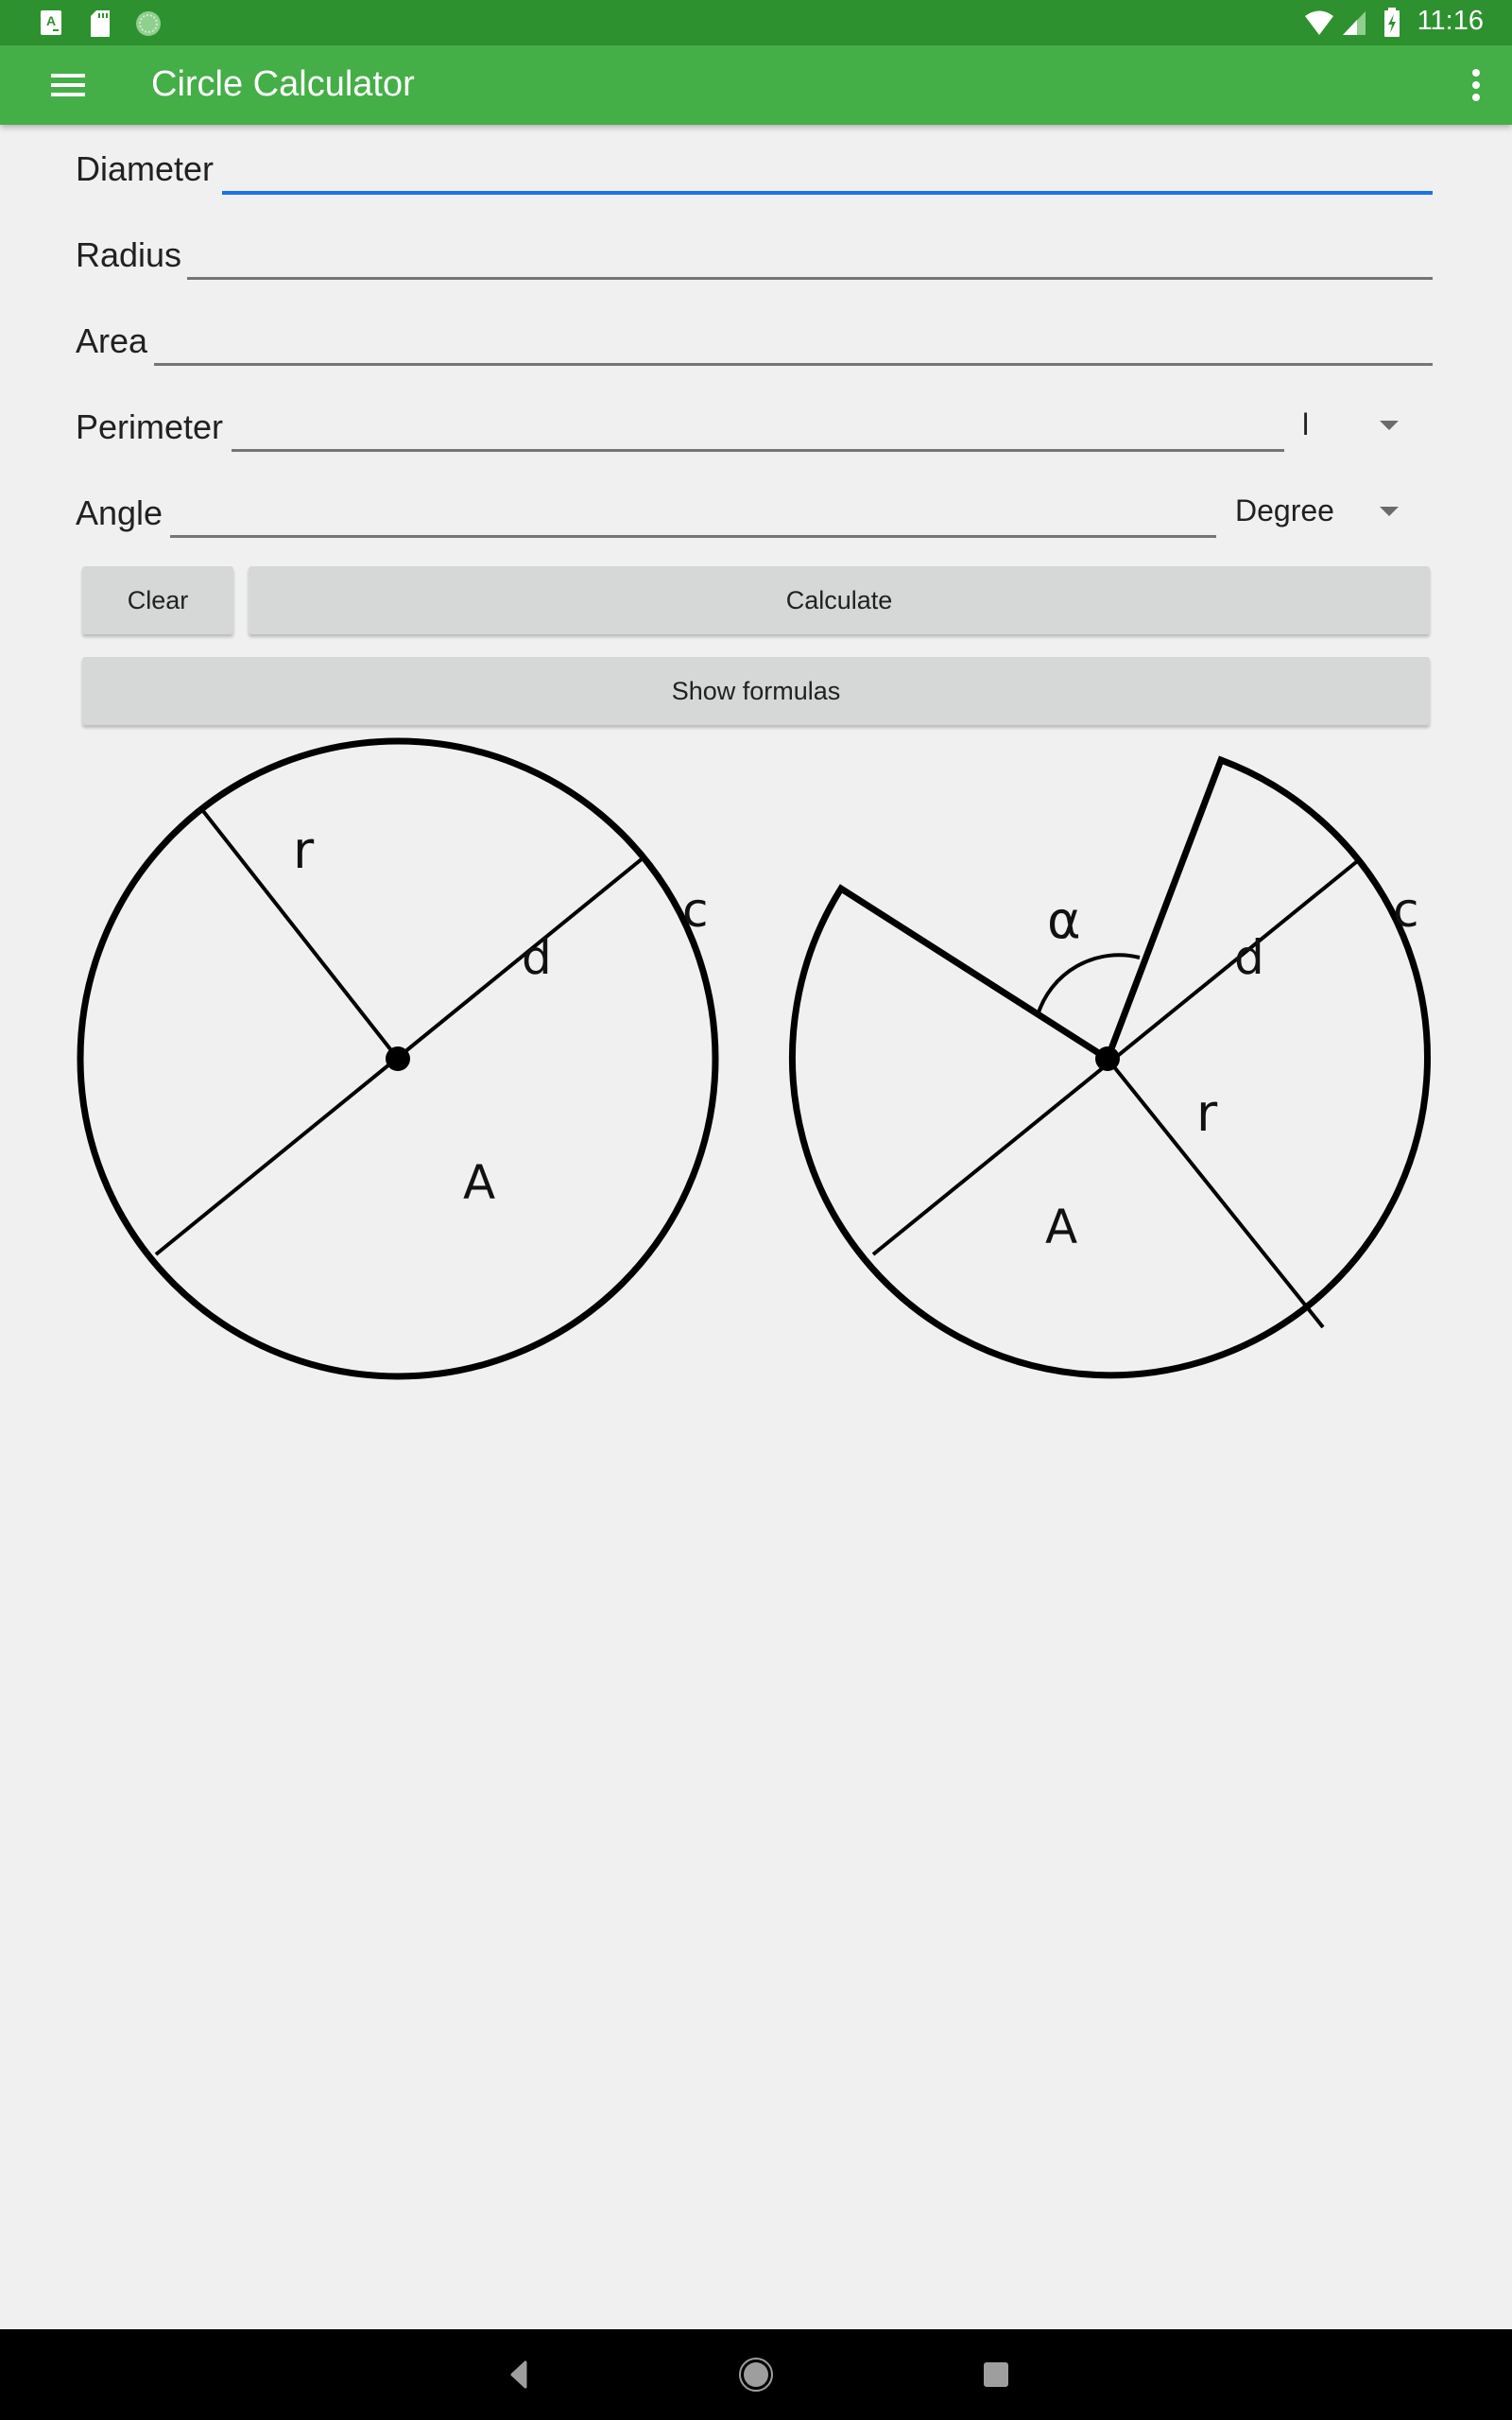 This screenshot has width=1512, height=2420. What do you see at coordinates (515, 2374) in the screenshot?
I see `back-icon` at bounding box center [515, 2374].